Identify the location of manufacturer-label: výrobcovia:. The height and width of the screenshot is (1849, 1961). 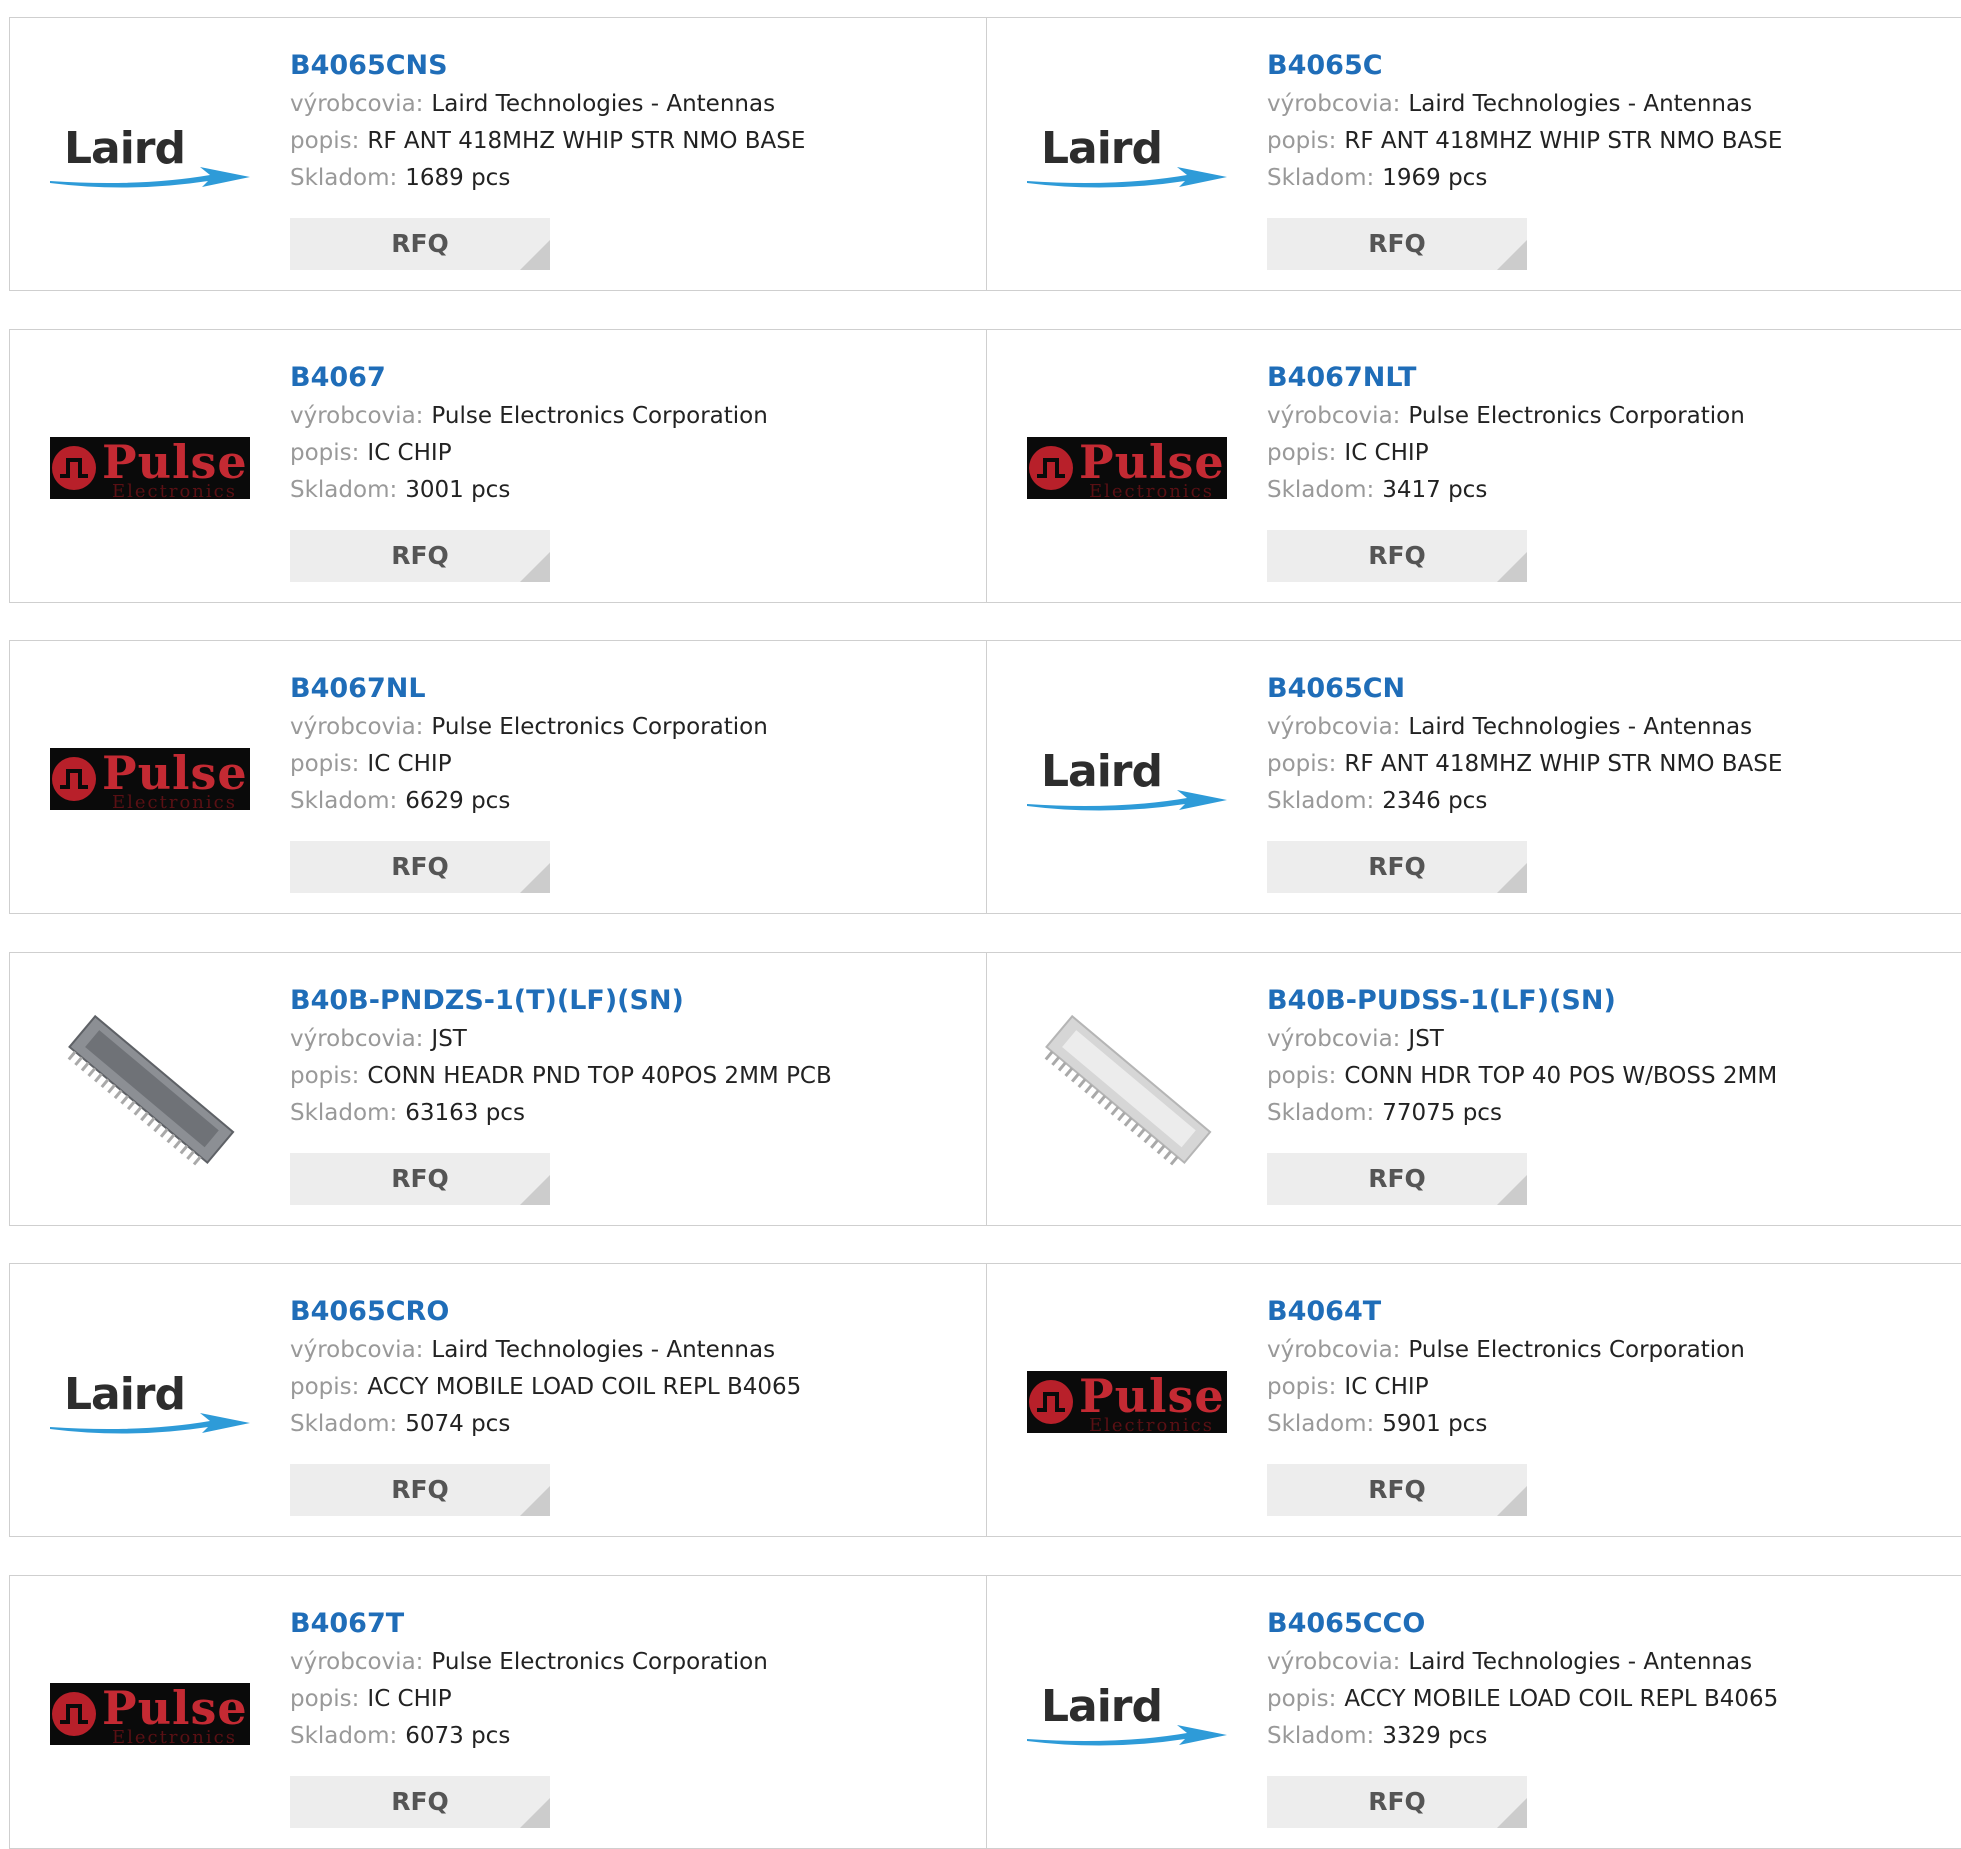
(1334, 104).